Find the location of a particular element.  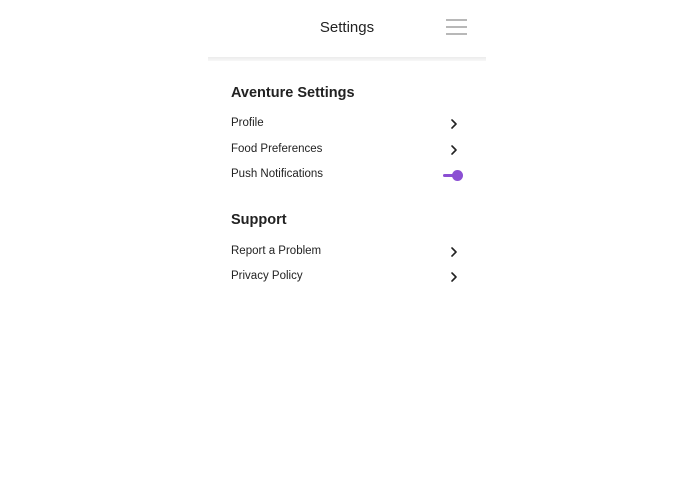

settings-row-privacy-policy: Privacy Policy is located at coordinates (347, 278).